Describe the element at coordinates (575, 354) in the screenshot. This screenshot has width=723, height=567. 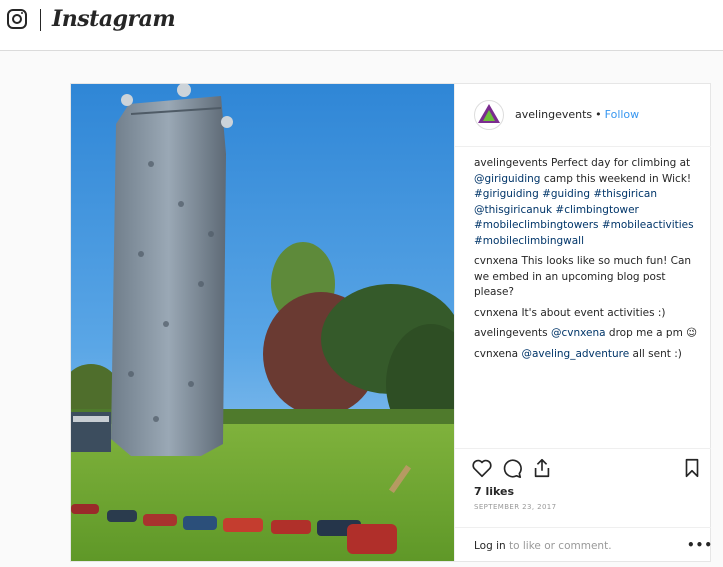
I see `comment-mention: @aveling_adventure` at that location.